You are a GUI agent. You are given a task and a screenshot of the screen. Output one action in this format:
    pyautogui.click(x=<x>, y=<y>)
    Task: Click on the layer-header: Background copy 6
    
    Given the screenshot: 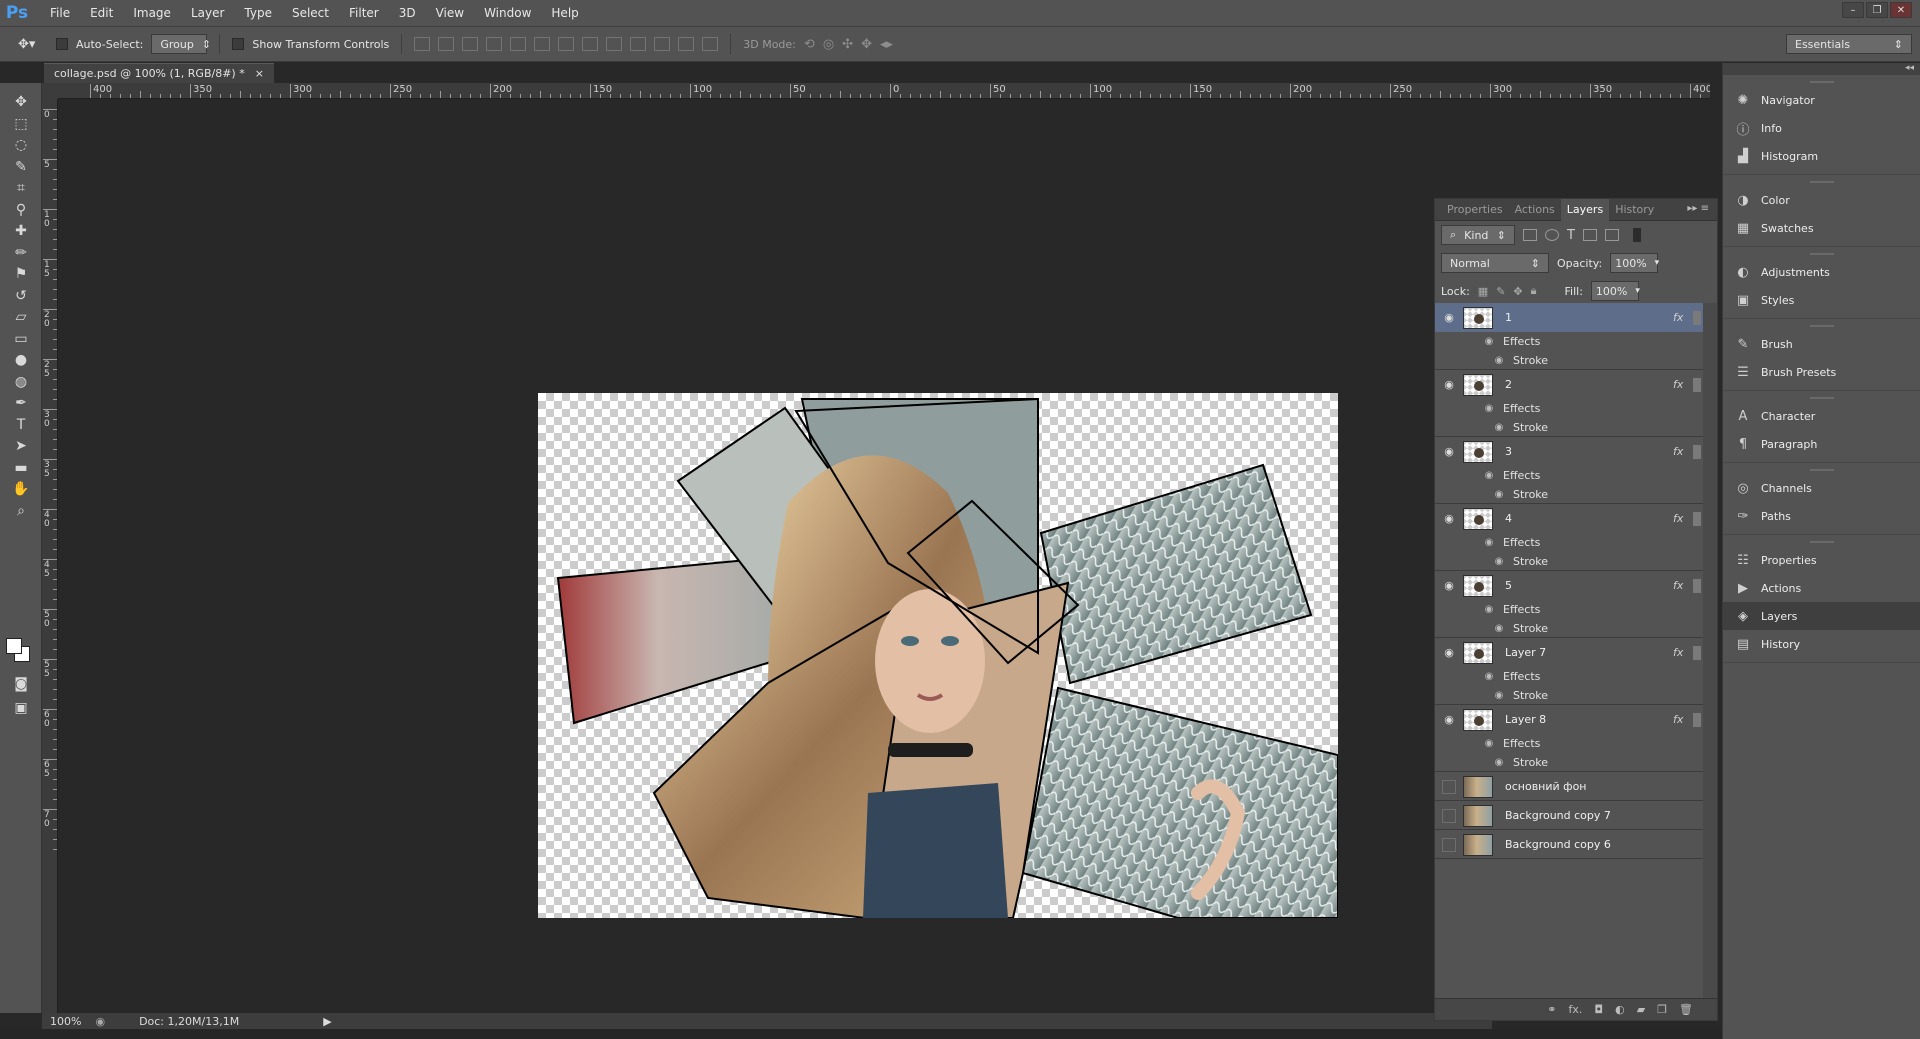 What is the action you would take?
    pyautogui.click(x=1570, y=844)
    